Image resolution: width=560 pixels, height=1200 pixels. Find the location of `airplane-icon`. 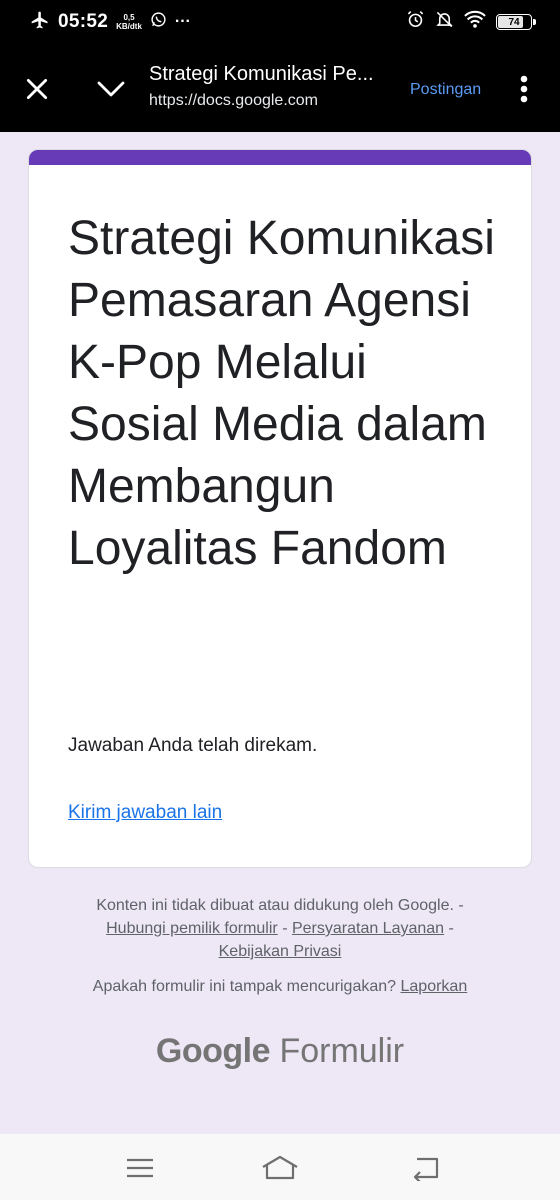

airplane-icon is located at coordinates (40, 22).